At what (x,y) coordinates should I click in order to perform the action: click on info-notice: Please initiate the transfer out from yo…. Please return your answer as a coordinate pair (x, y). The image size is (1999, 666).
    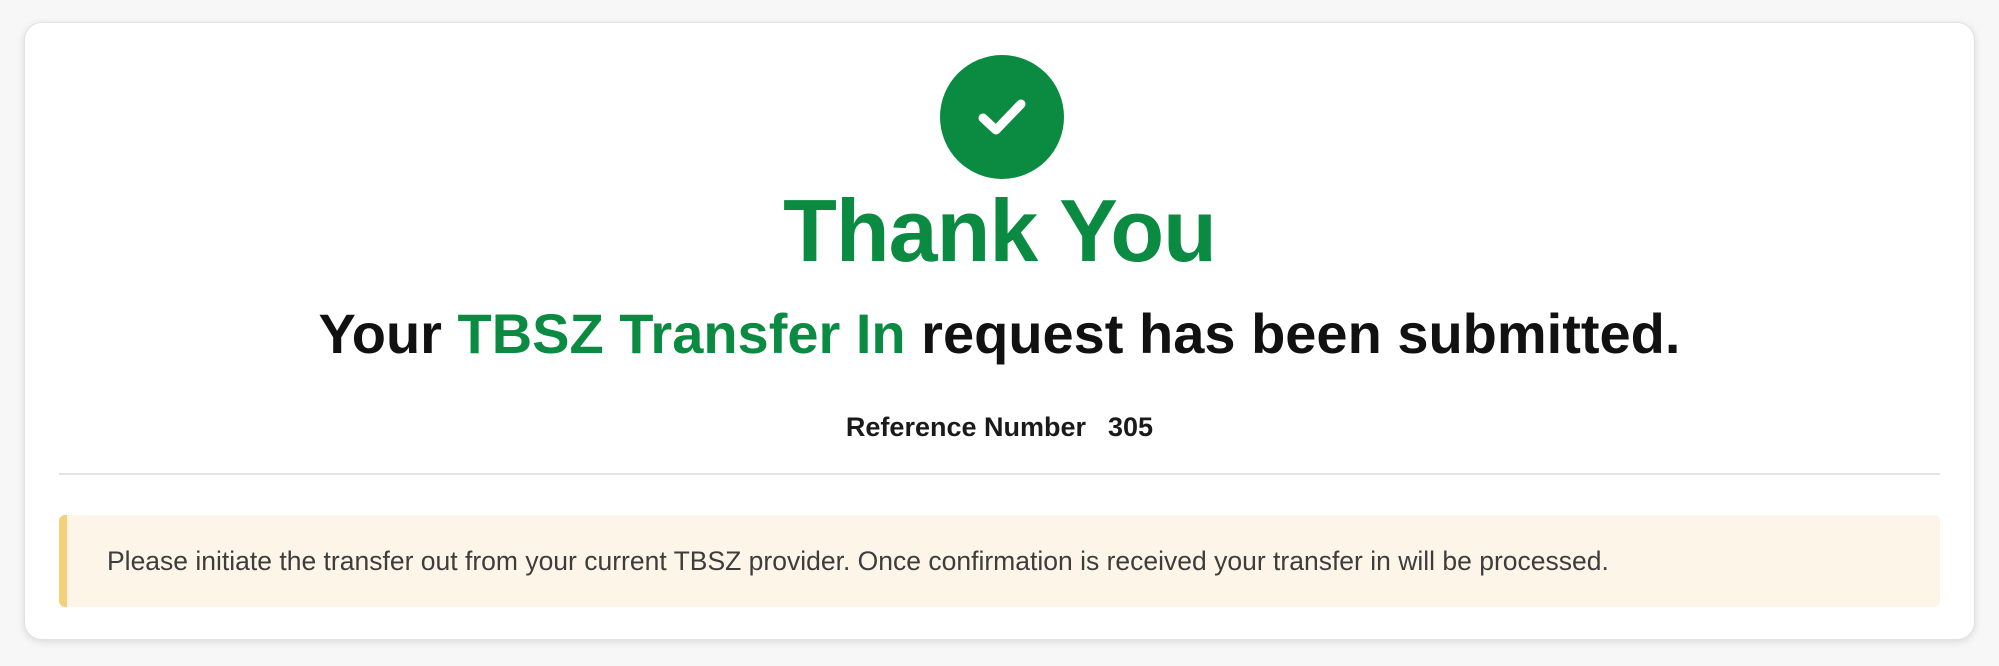
    Looking at the image, I should click on (999, 561).